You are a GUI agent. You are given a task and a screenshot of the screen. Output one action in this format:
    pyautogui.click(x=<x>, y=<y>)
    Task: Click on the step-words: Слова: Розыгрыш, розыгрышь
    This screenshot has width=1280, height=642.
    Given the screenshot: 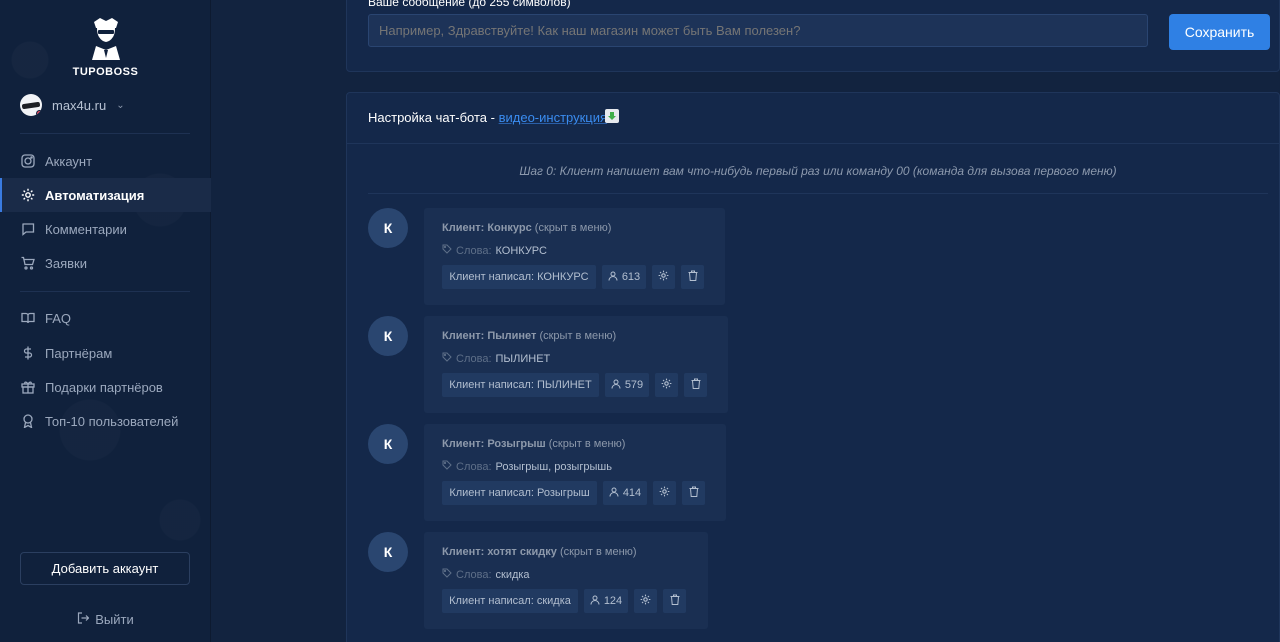 What is the action you would take?
    pyautogui.click(x=527, y=466)
    